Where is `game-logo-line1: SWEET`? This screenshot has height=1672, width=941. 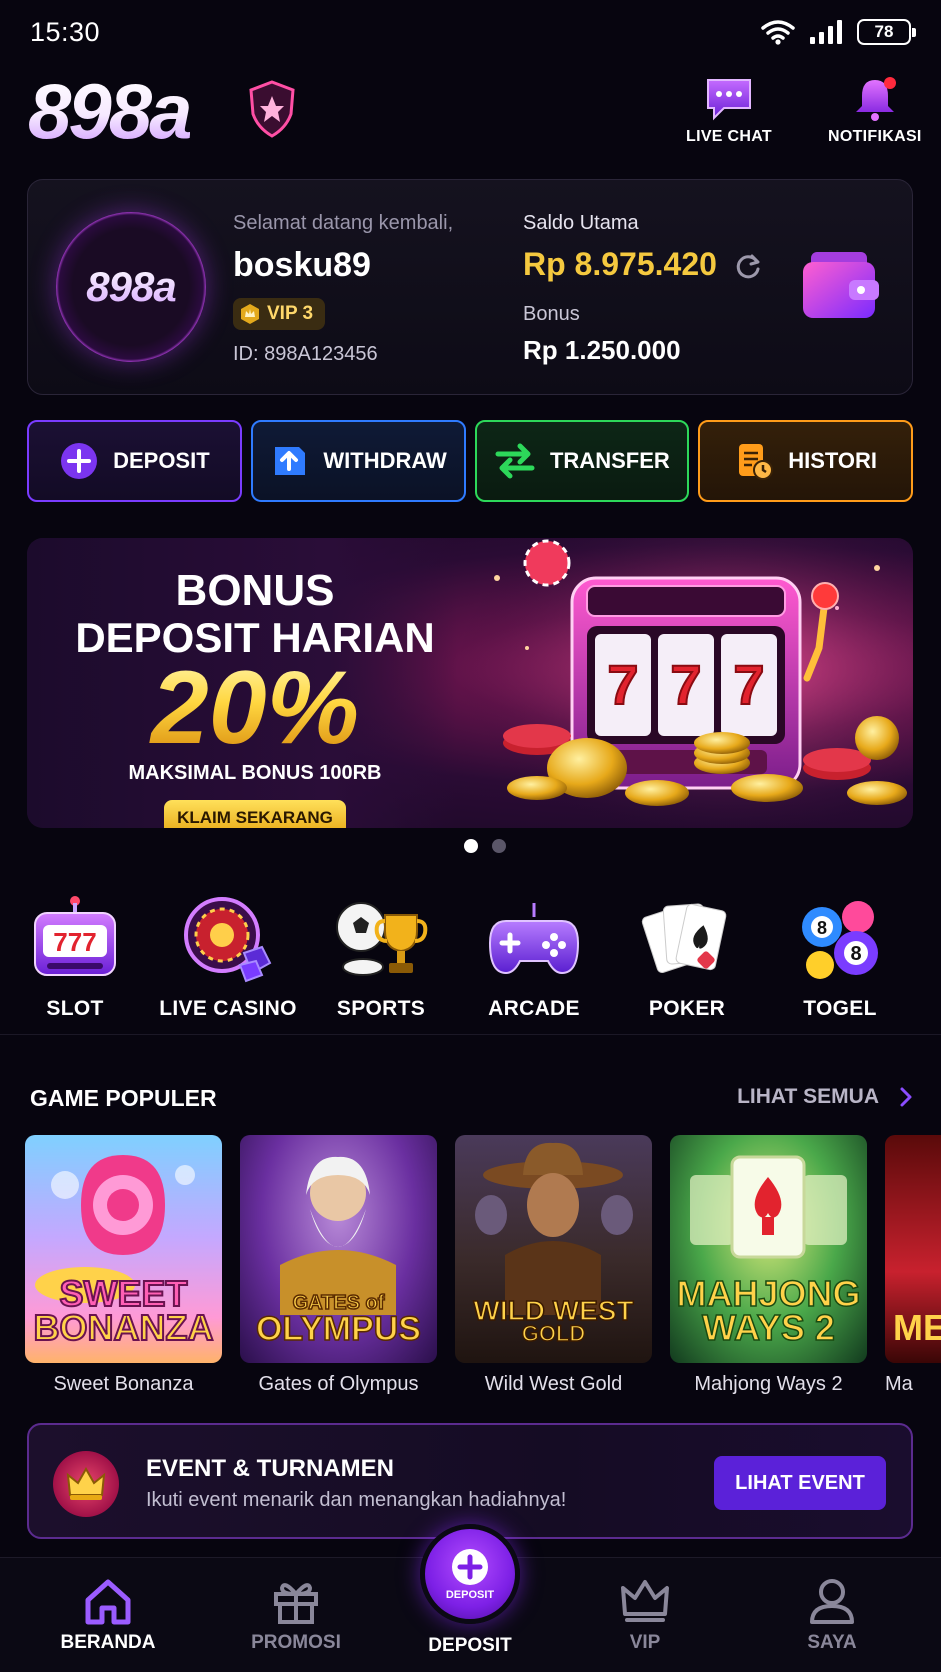 game-logo-line1: SWEET is located at coordinates (123, 1293).